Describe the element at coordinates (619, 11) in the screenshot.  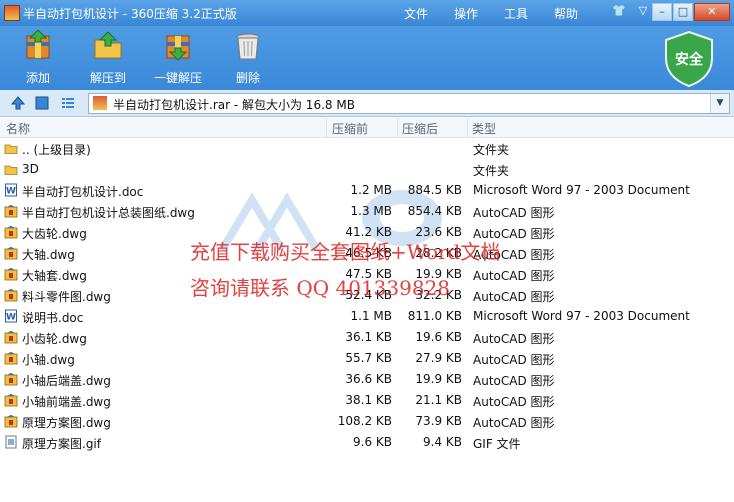
I see `skin-shirt-icon: 👕` at that location.